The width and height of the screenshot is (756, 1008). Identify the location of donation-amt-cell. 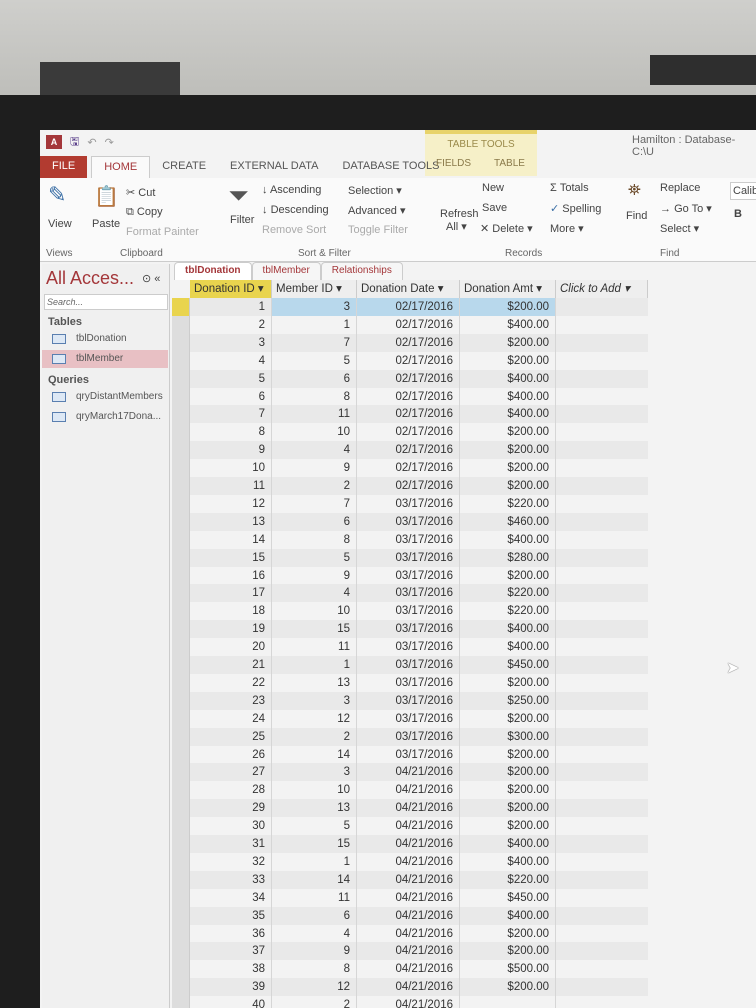
(508, 1002).